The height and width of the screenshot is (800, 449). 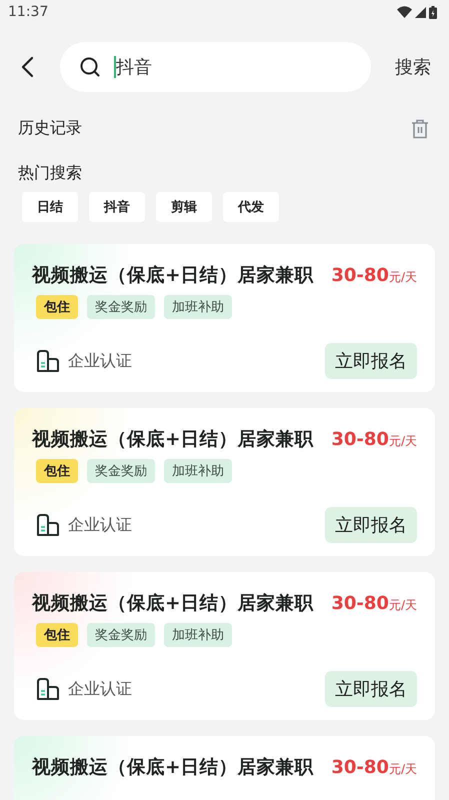 What do you see at coordinates (184, 207) in the screenshot?
I see `search-chip: 剪辑` at bounding box center [184, 207].